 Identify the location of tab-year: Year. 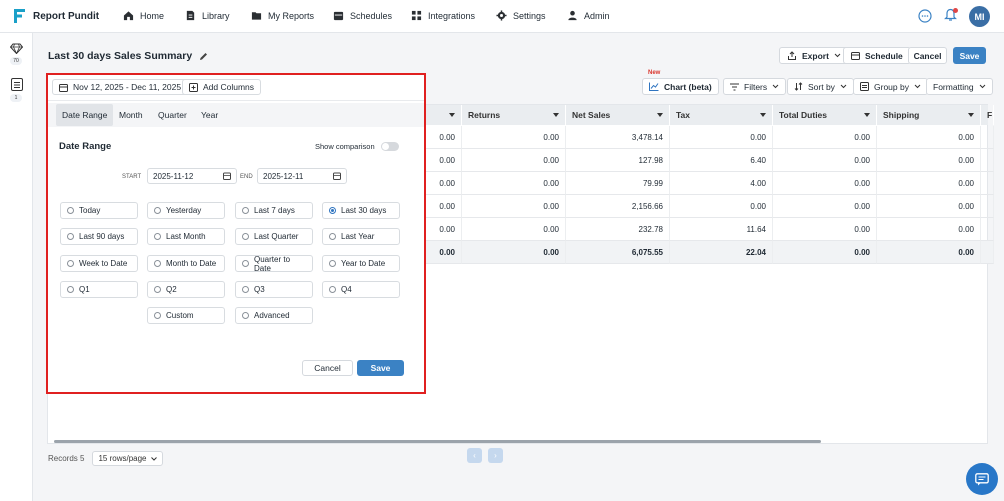
(209, 115).